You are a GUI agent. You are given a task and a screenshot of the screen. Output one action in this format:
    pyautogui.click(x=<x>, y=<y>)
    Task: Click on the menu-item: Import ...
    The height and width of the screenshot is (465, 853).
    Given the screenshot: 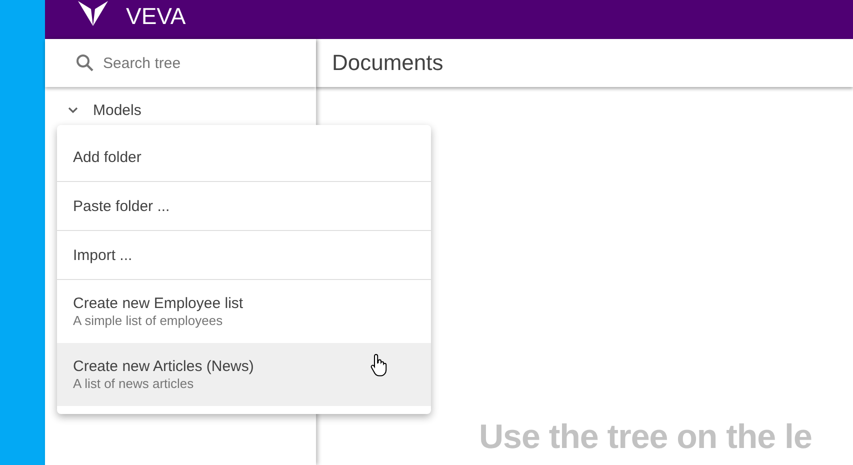 What is the action you would take?
    pyautogui.click(x=244, y=255)
    